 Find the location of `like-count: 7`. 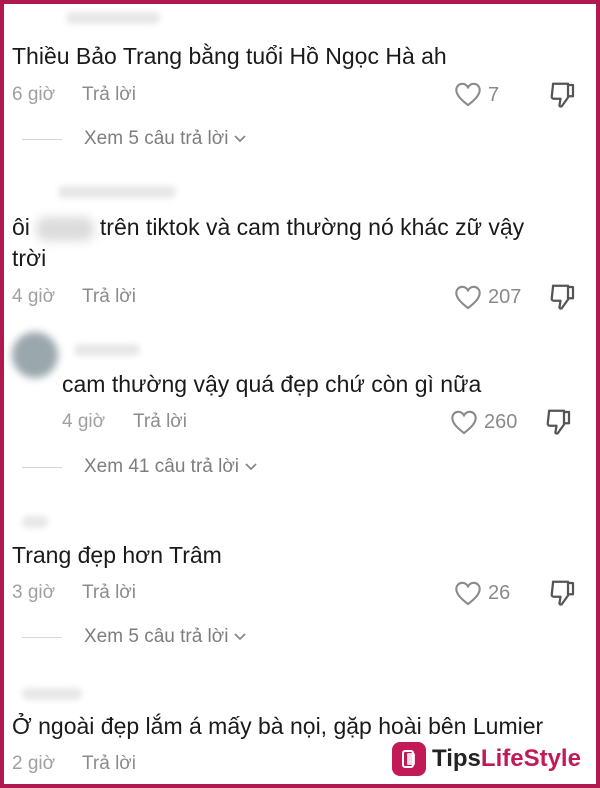

like-count: 7 is located at coordinates (494, 95).